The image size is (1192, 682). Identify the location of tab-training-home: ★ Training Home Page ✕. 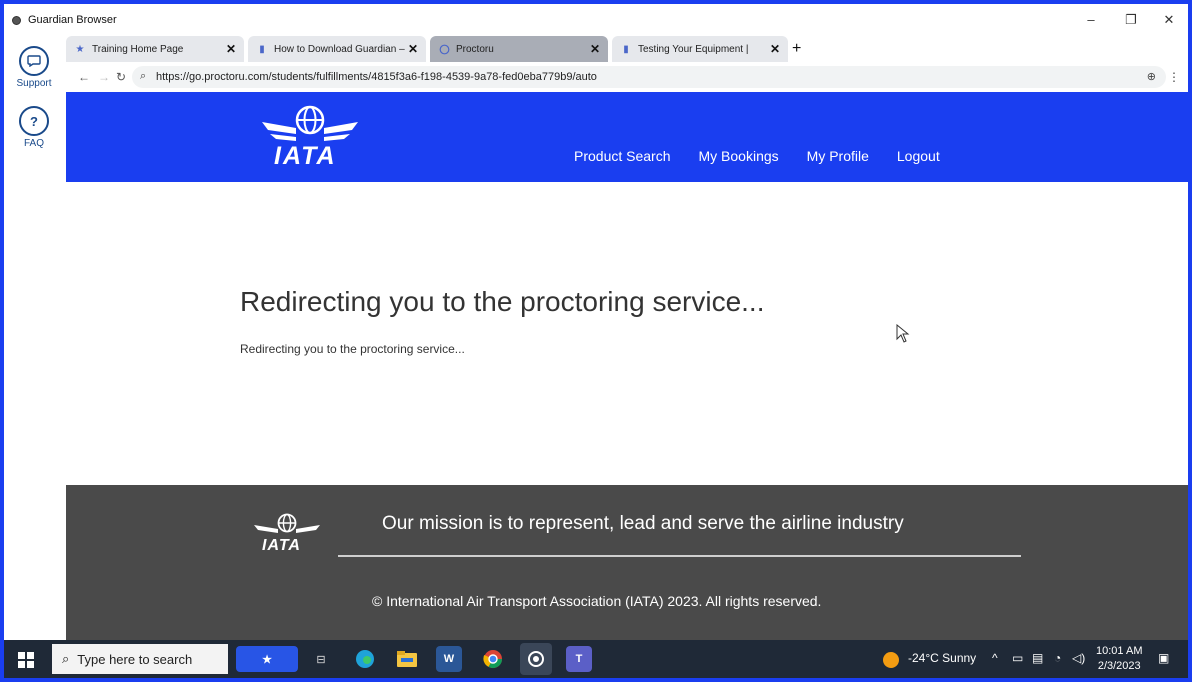
(155, 49).